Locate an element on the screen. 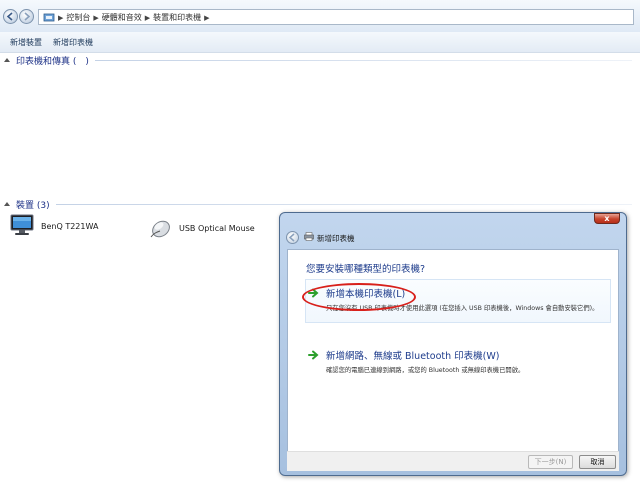  breadcrumb-hardware-sound: 硬體和音效 is located at coordinates (122, 17).